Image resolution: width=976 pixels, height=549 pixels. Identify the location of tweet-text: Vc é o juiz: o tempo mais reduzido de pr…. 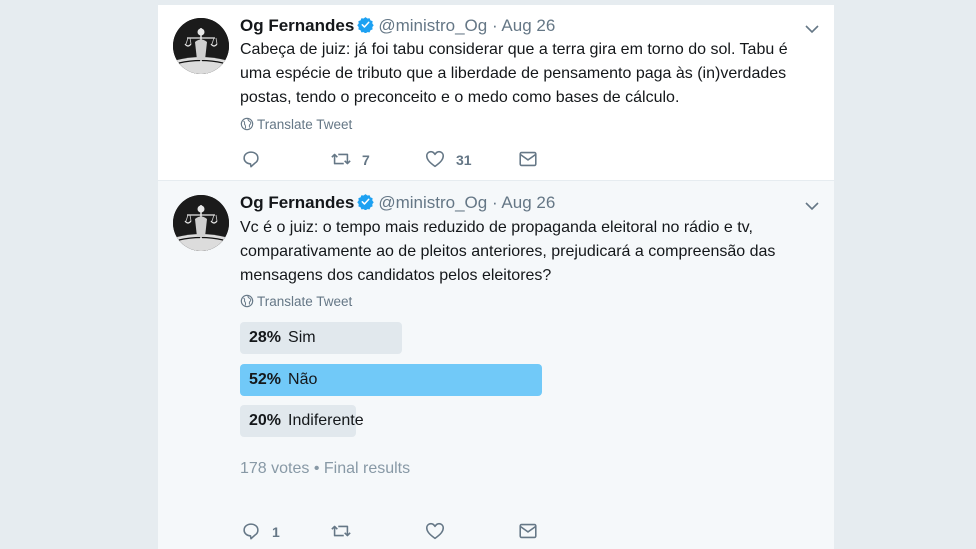
(508, 251).